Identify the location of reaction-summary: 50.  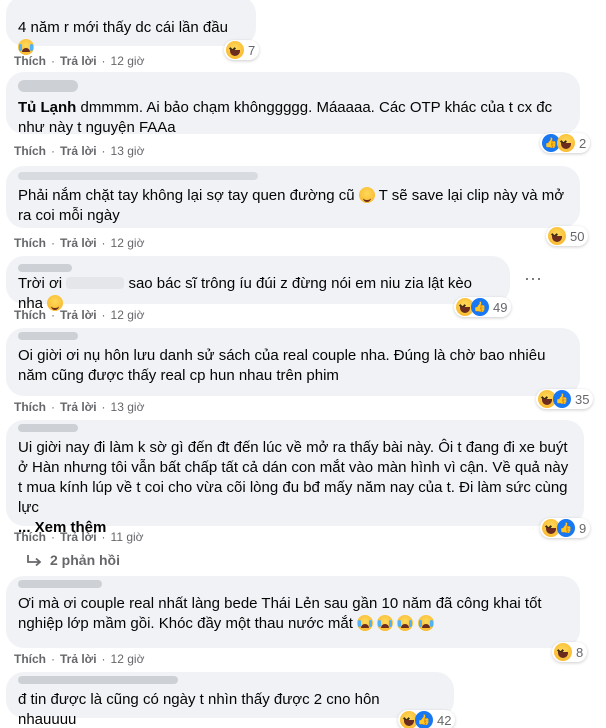
(567, 236).